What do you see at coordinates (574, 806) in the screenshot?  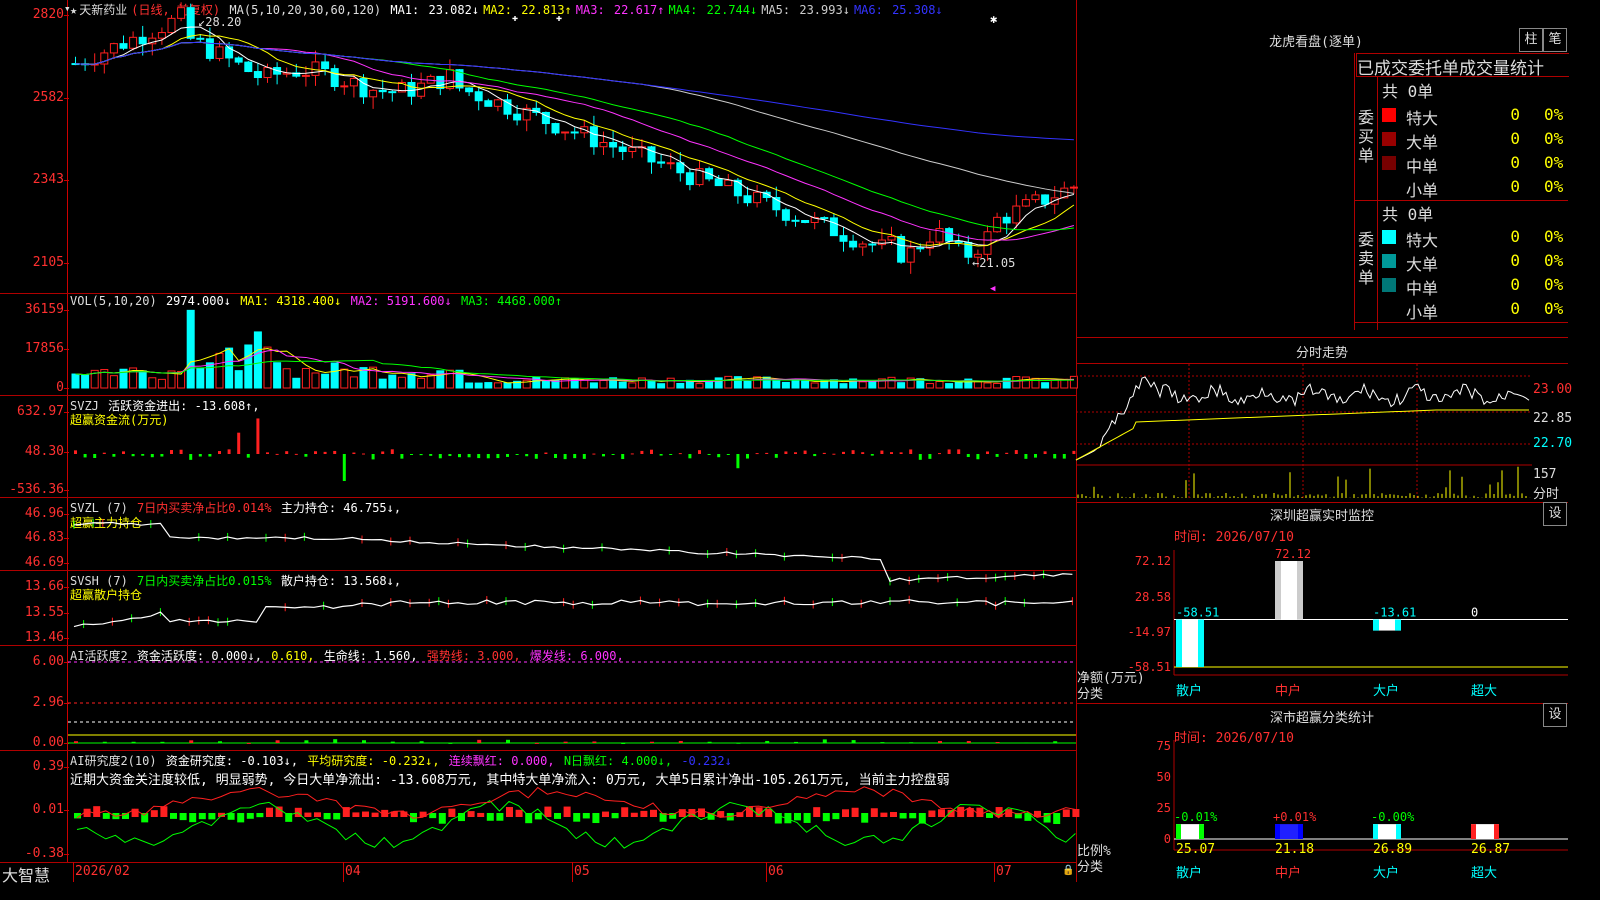 I see `ai-research-chart` at bounding box center [574, 806].